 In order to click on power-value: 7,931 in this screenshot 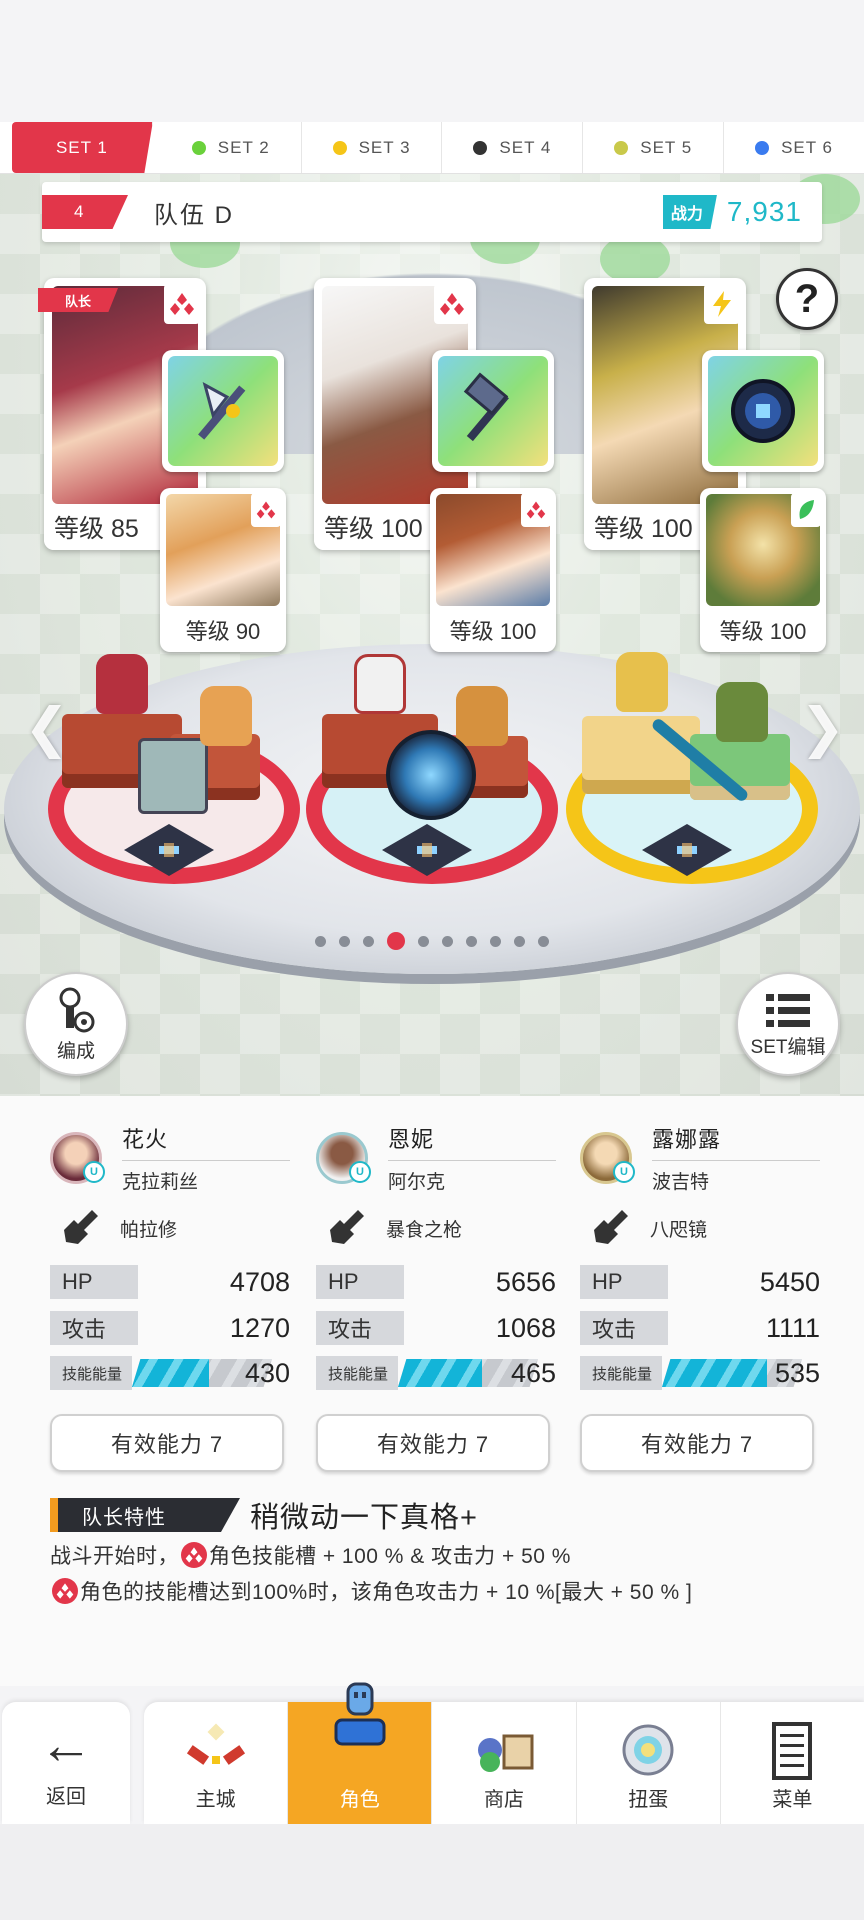, I will do `click(764, 211)`.